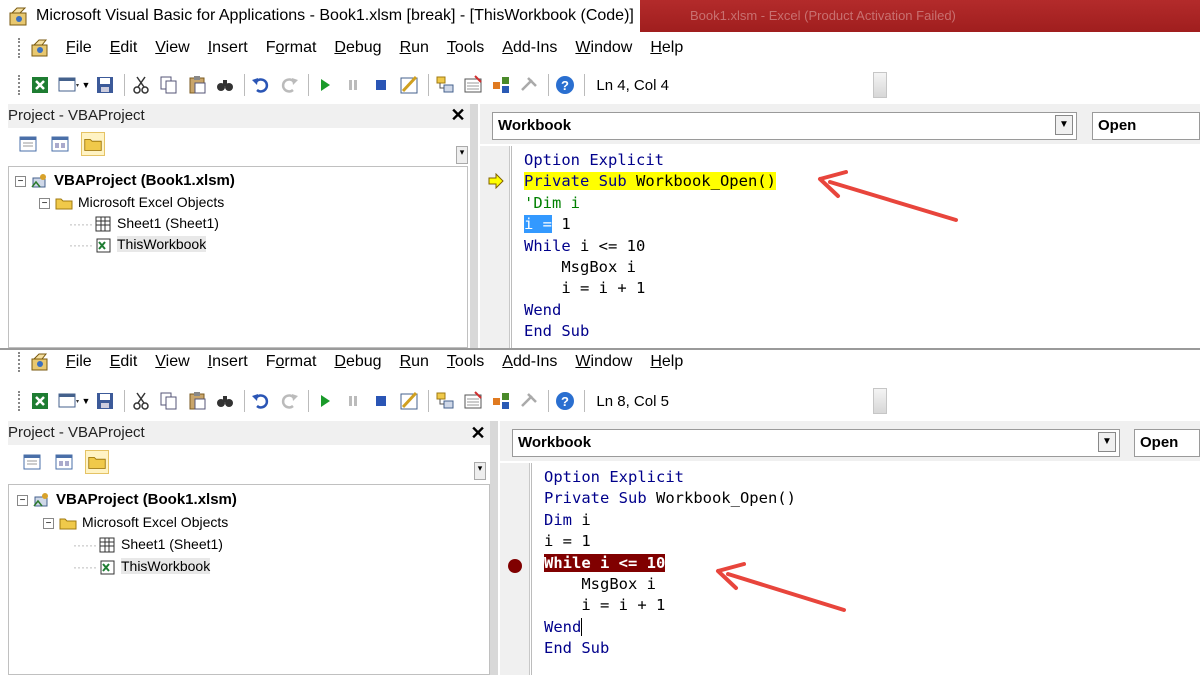  Describe the element at coordinates (529, 401) in the screenshot. I see `toolbox-icon` at that location.